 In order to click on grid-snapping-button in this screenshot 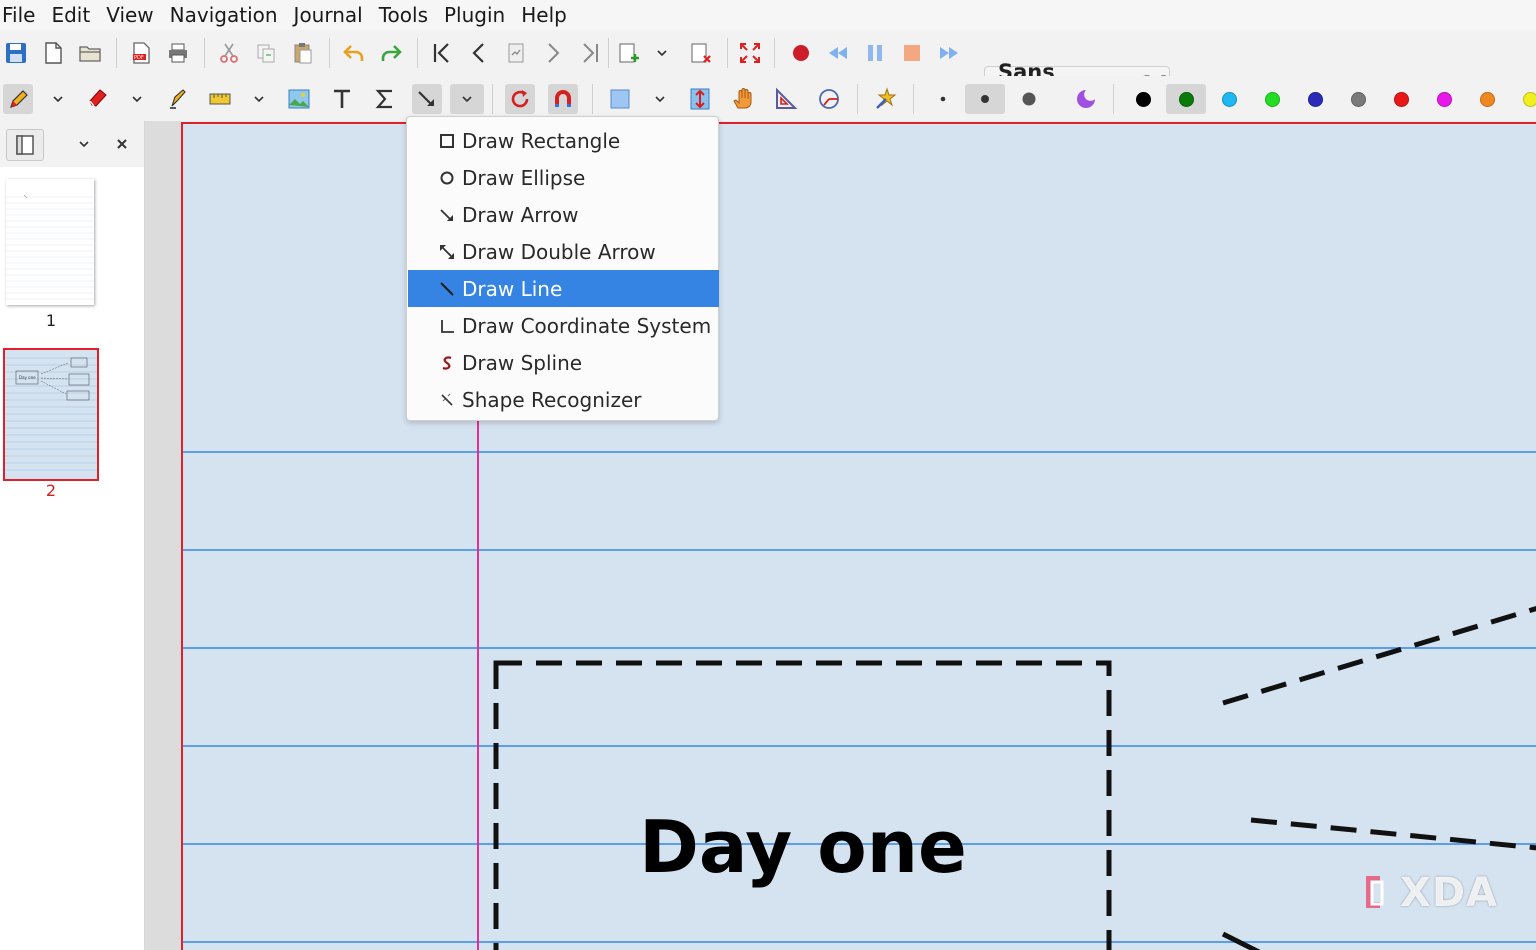, I will do `click(563, 99)`.